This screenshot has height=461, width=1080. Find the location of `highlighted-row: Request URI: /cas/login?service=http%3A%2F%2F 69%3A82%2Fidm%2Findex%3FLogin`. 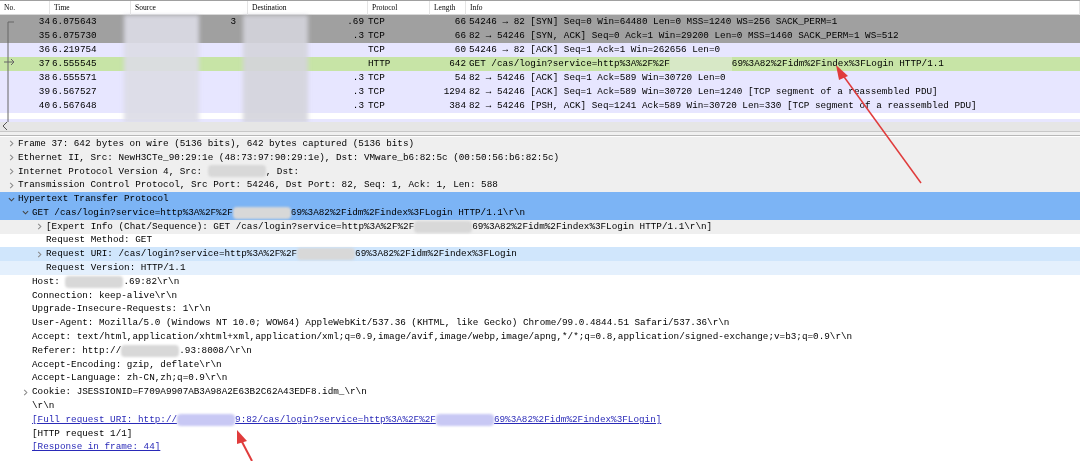

highlighted-row: Request URI: /cas/login?service=http%3A%2F%2F 69%3A82%2Fidm%2Findex%3FLogin is located at coordinates (540, 254).